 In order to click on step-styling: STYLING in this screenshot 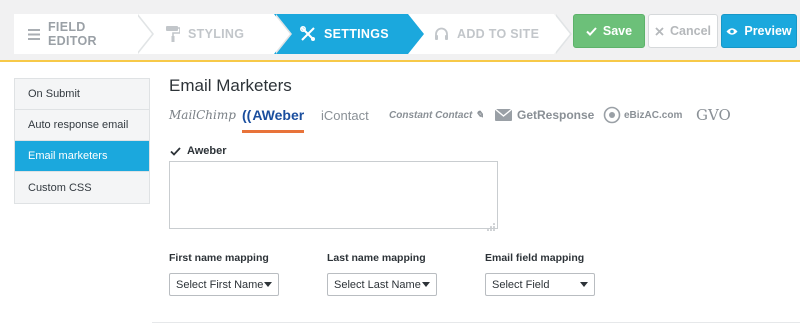, I will do `click(214, 34)`.